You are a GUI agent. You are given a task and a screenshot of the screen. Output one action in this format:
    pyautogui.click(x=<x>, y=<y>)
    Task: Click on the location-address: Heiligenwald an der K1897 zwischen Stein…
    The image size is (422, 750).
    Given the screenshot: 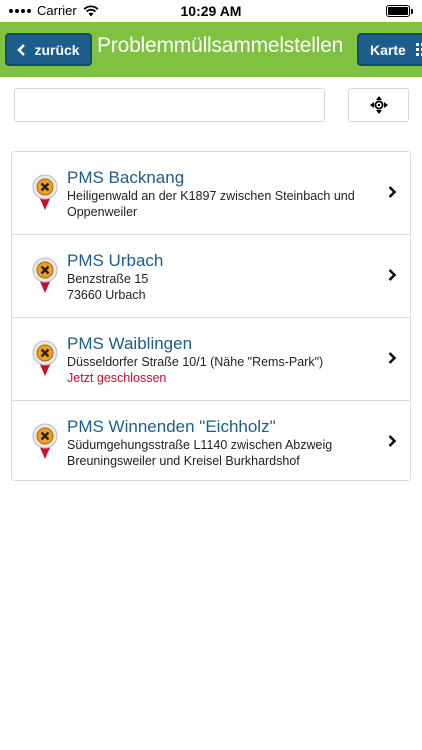 What is the action you would take?
    pyautogui.click(x=211, y=196)
    